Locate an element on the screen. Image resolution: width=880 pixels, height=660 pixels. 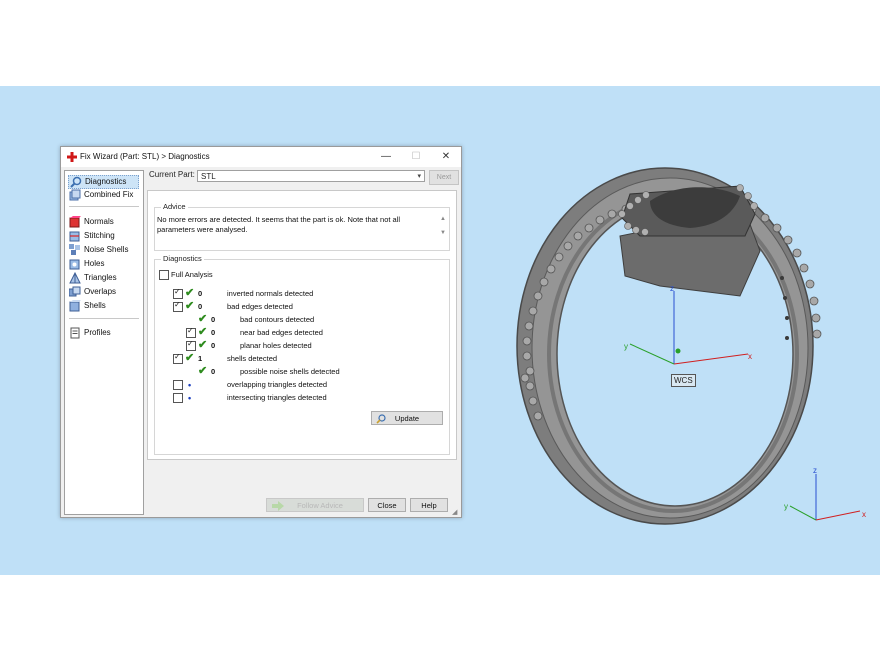
noise-shells-icon is located at coordinates (74, 249).